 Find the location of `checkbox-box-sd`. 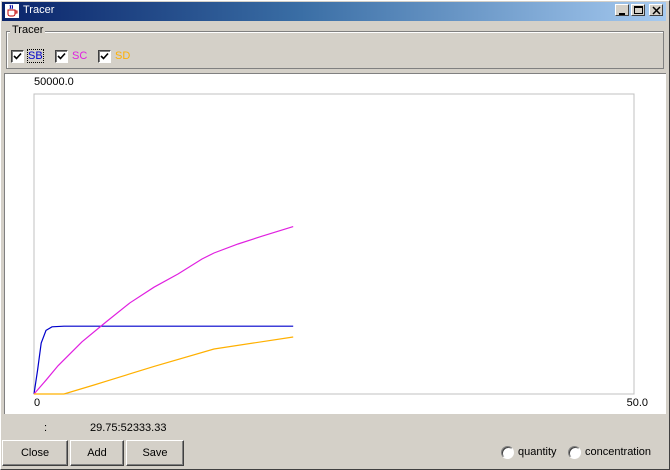

checkbox-box-sd is located at coordinates (104, 56).